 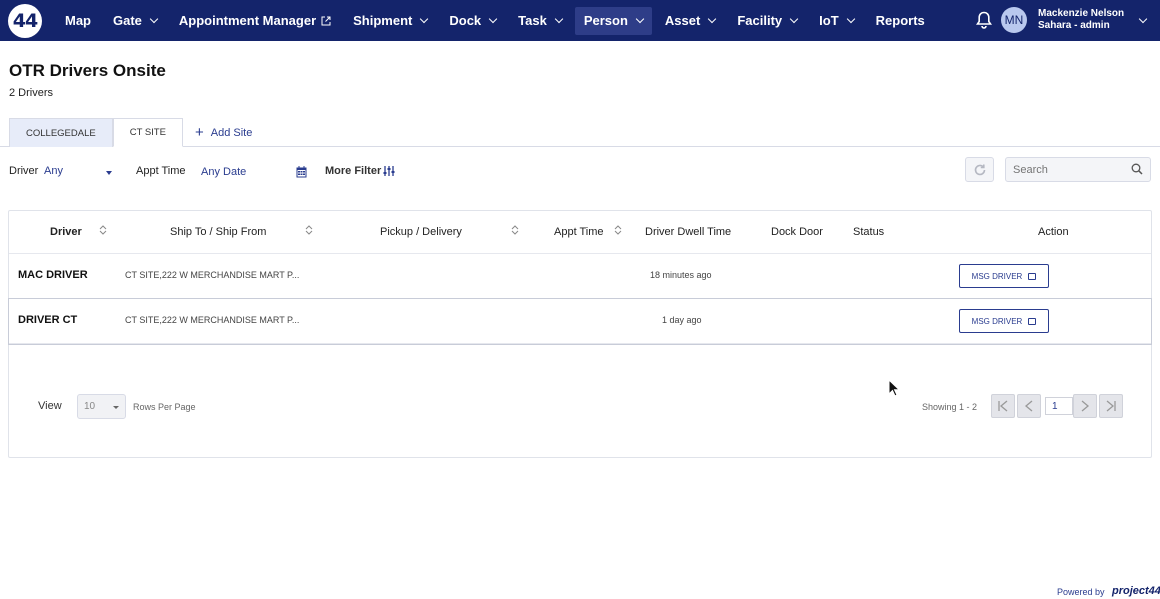 What do you see at coordinates (1136, 591) in the screenshot?
I see `project44-logo: project44` at bounding box center [1136, 591].